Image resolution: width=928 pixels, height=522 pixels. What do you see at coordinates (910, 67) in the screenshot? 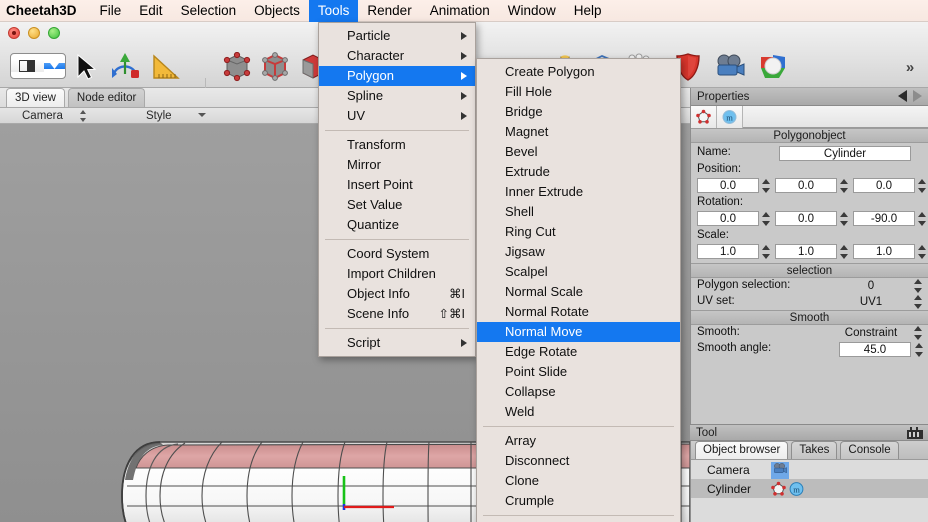
I see `toolbar-overflow-button: »` at bounding box center [910, 67].